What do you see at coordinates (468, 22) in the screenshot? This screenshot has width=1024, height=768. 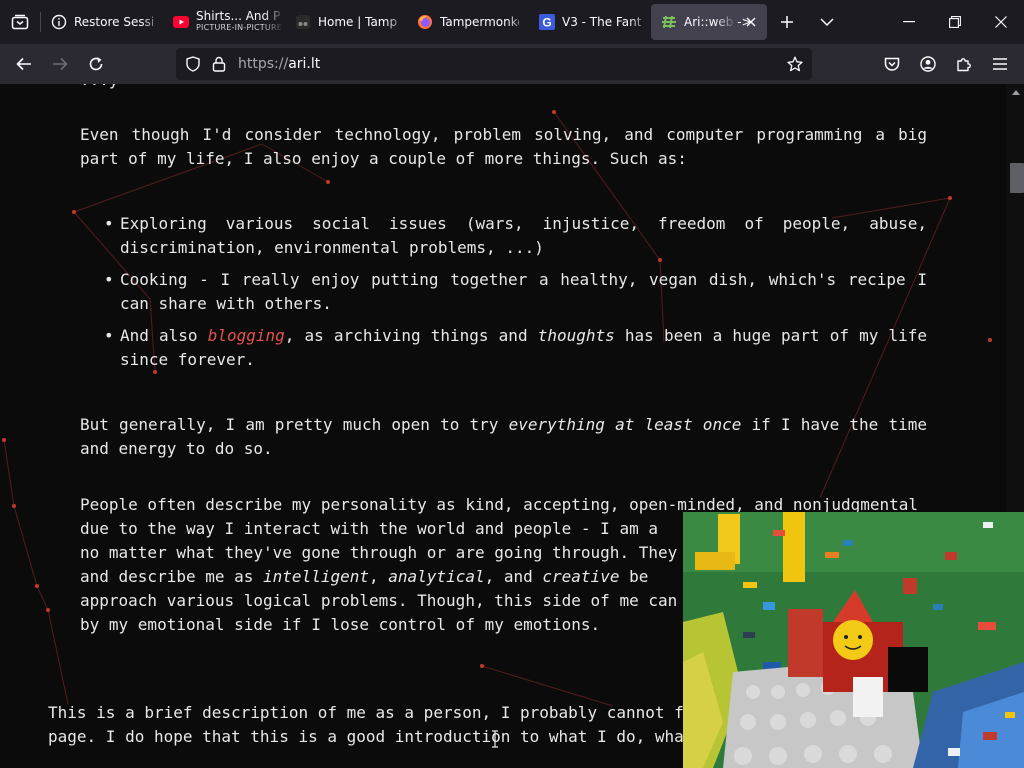 I see `tab-tampermonkey: Tampermonkey` at bounding box center [468, 22].